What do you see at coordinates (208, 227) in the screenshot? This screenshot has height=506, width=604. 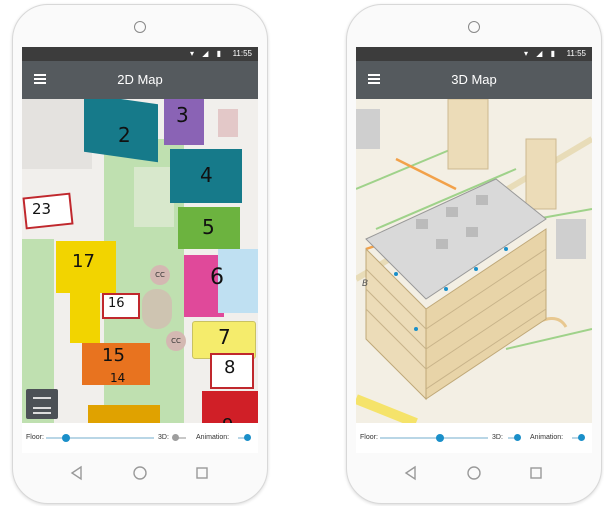 I see `building-5-label: 5` at bounding box center [208, 227].